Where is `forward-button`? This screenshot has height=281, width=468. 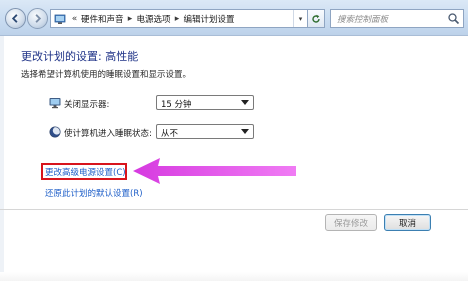
forward-button is located at coordinates (37, 18).